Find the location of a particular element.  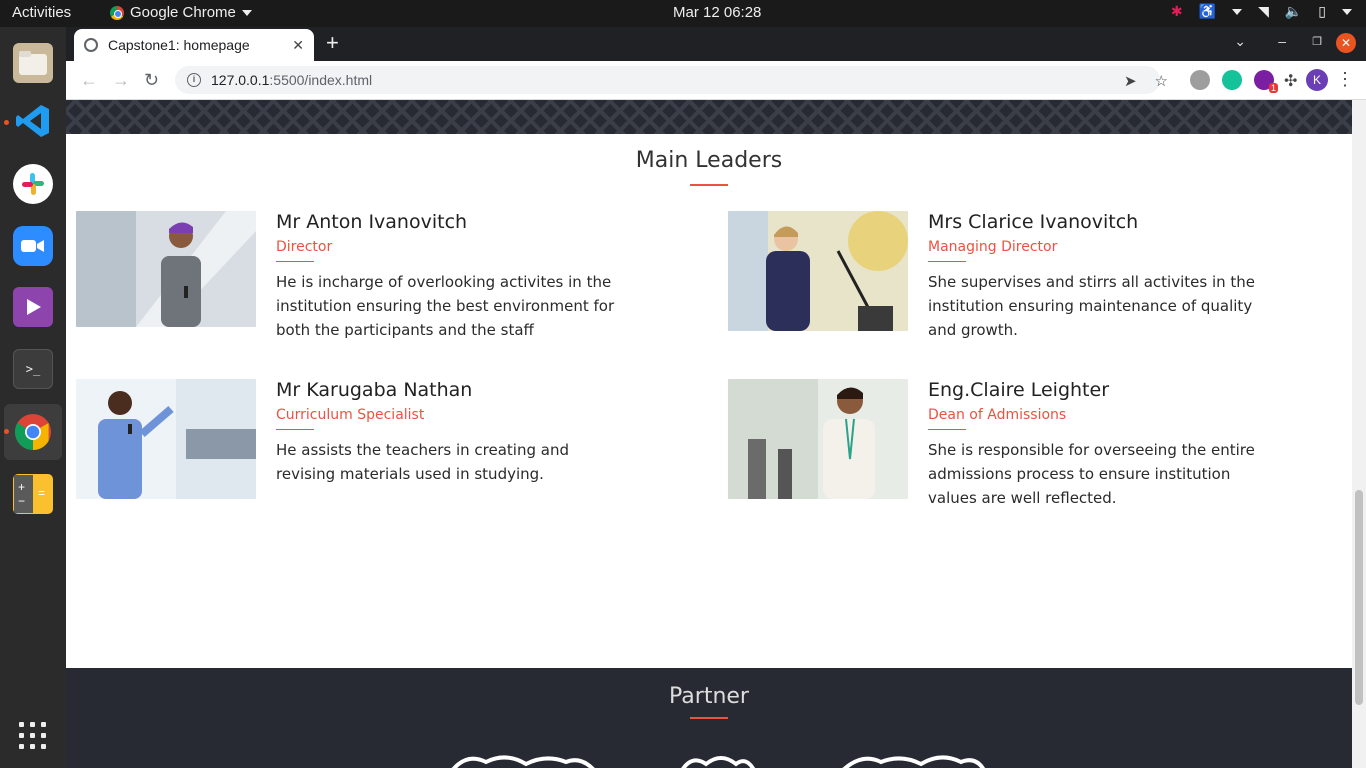

leader-name: Mr Anton Ivanovitch is located at coordinates (372, 222).